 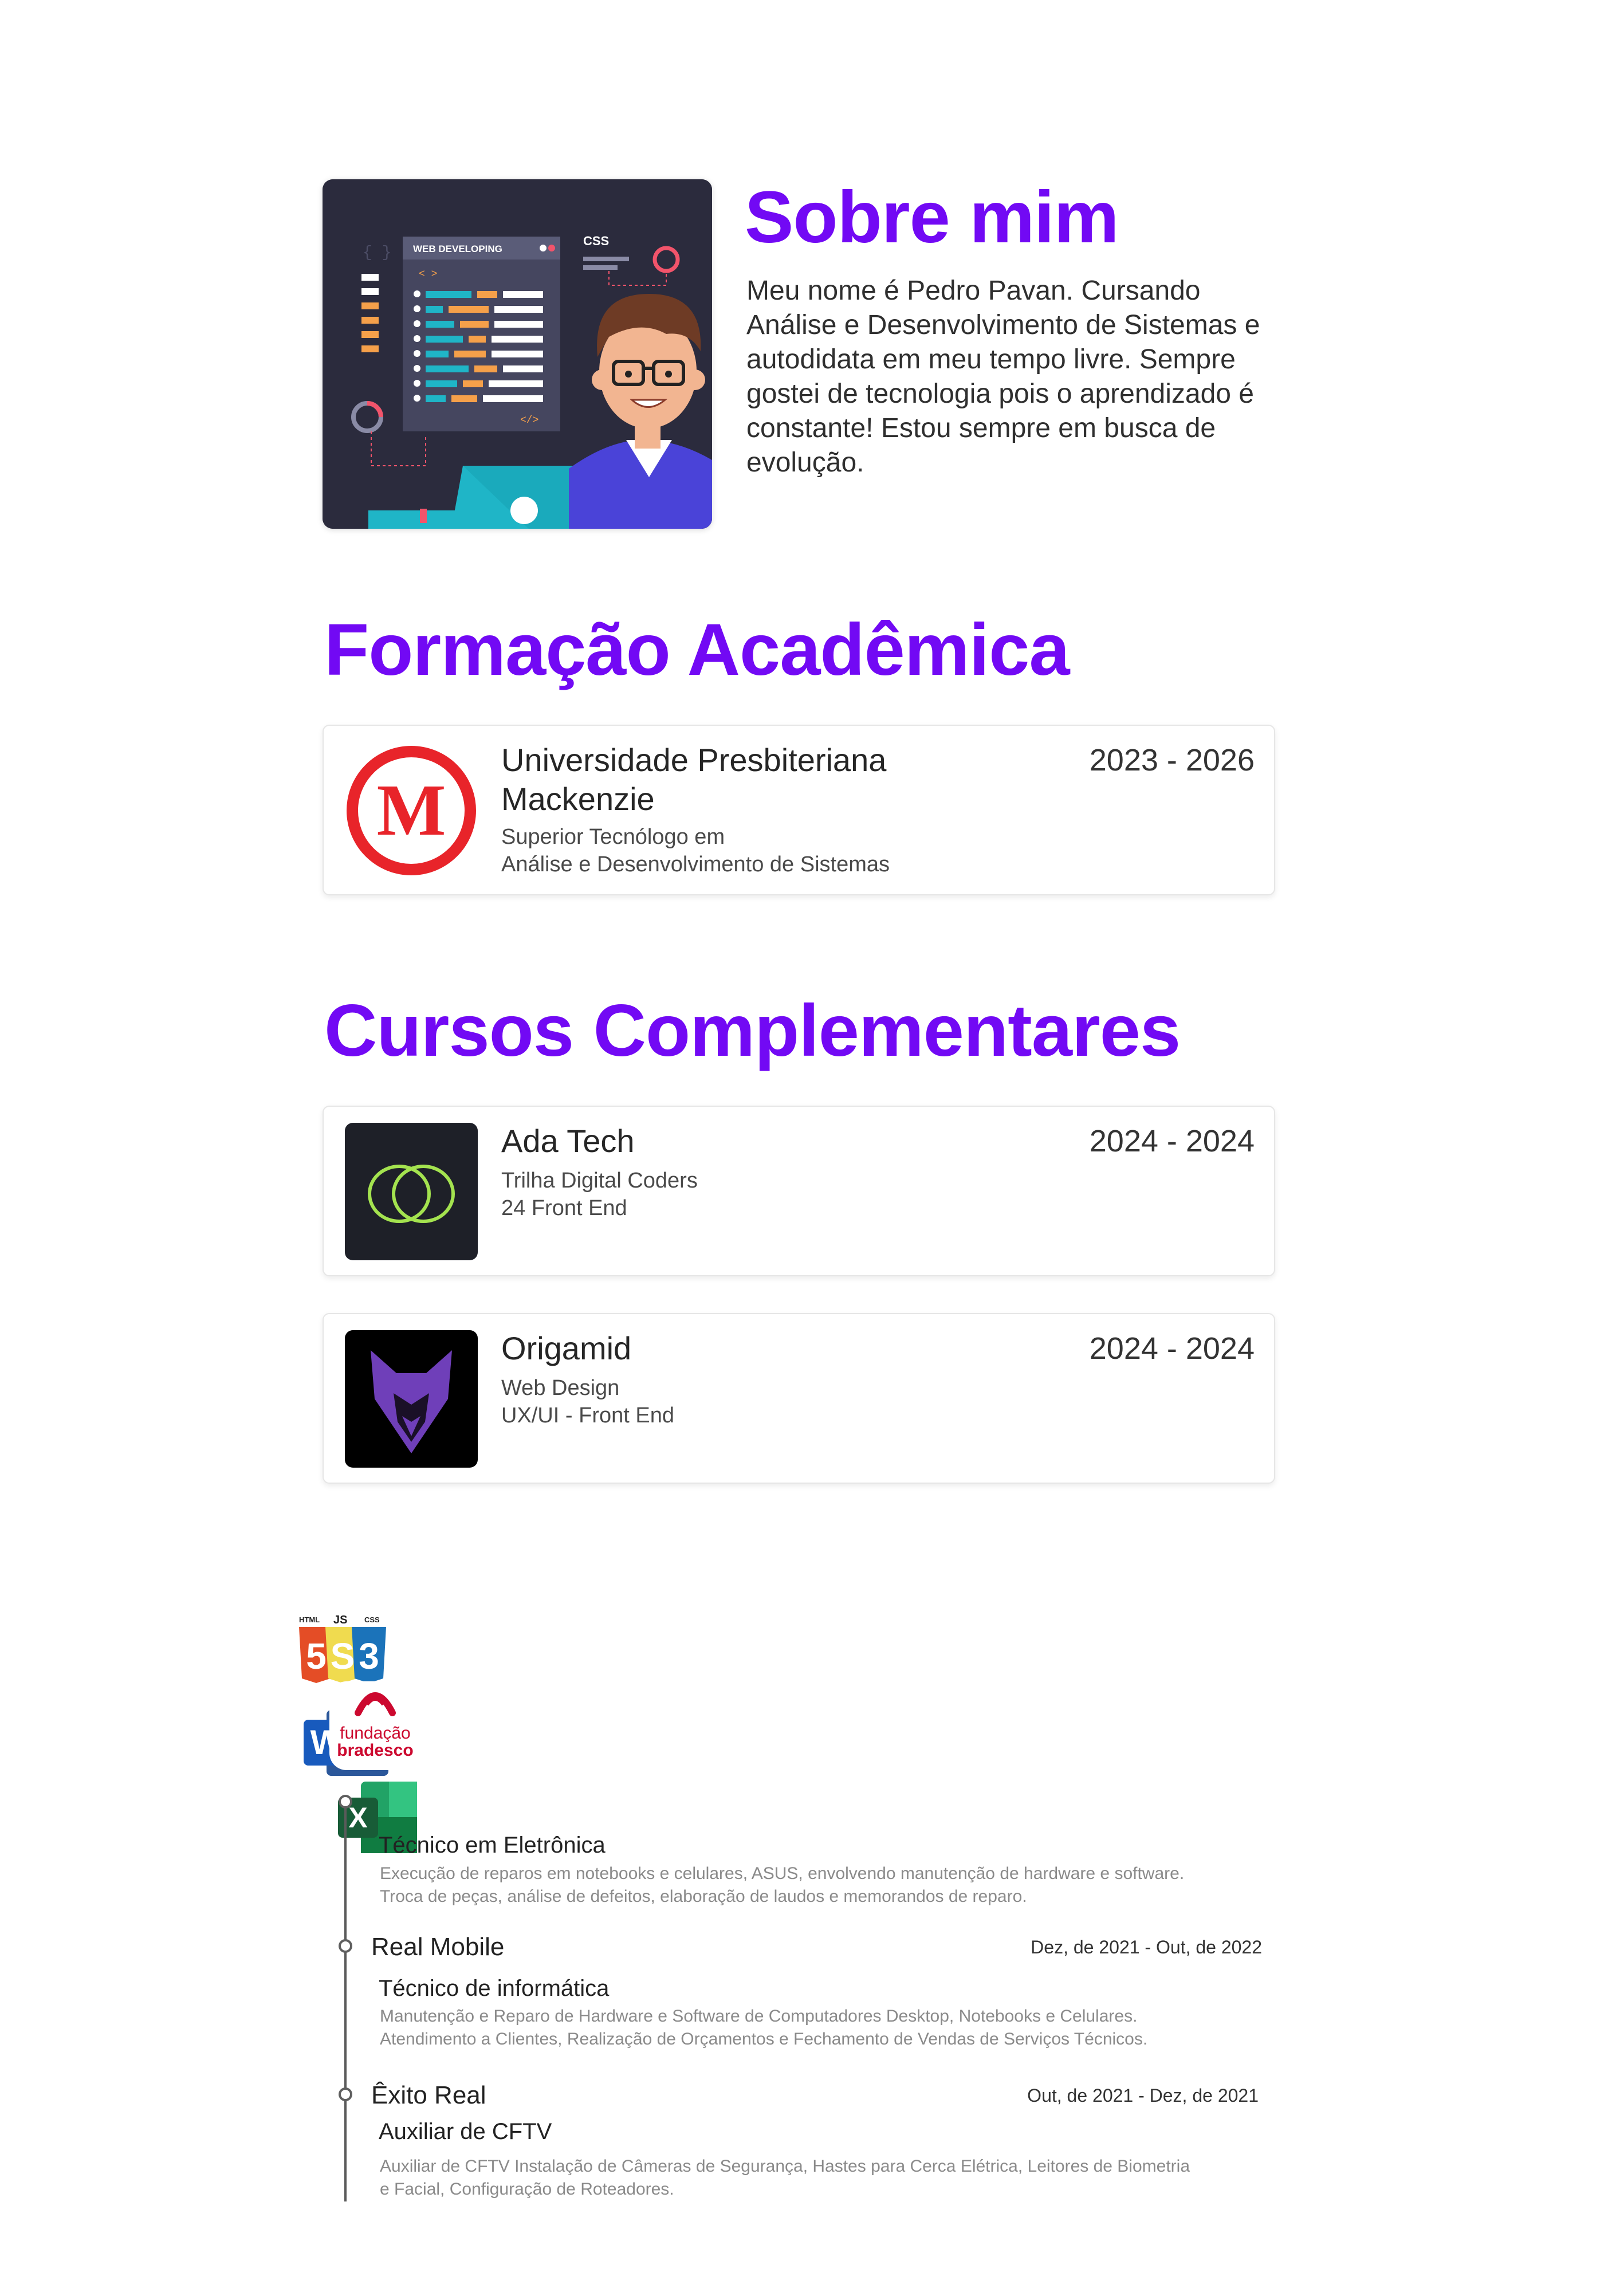 I want to click on origamid-fox-icon, so click(x=411, y=1399).